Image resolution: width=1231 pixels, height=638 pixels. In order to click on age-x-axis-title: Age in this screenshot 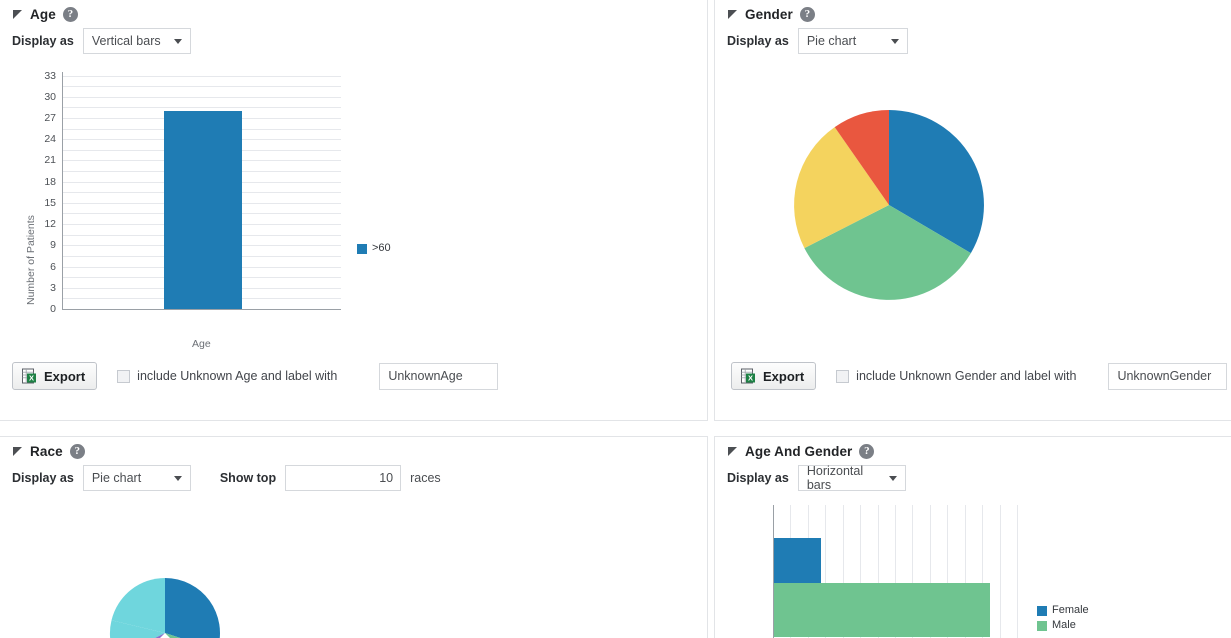, I will do `click(201, 344)`.